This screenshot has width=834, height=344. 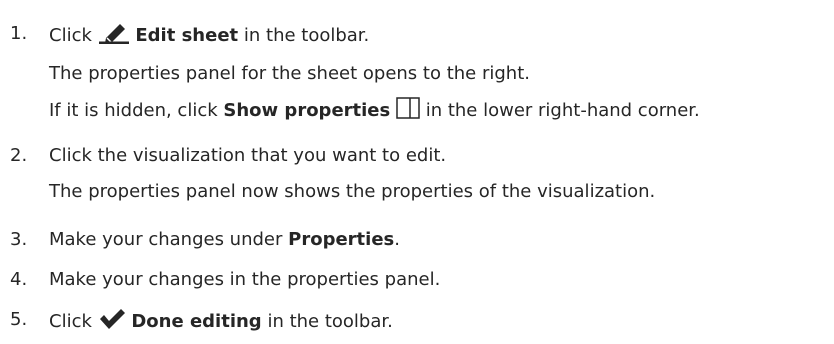 What do you see at coordinates (19, 319) in the screenshot?
I see `step-number: 5.` at bounding box center [19, 319].